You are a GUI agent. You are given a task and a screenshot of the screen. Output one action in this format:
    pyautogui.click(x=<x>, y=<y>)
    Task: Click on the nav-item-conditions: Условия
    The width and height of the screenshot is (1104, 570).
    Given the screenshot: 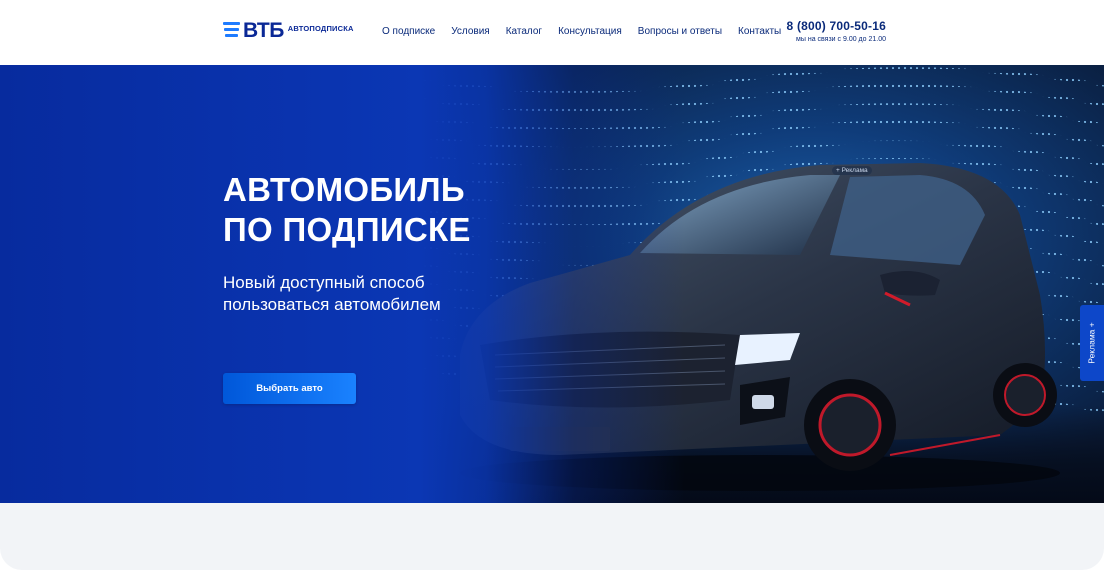 What is the action you would take?
    pyautogui.click(x=470, y=31)
    